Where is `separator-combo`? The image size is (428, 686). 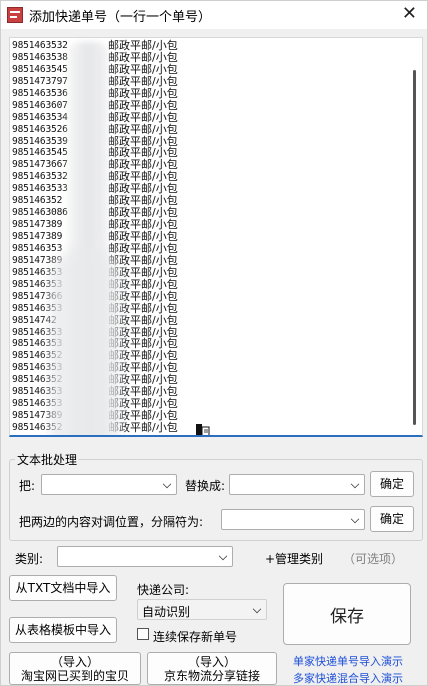
separator-combo is located at coordinates (293, 519).